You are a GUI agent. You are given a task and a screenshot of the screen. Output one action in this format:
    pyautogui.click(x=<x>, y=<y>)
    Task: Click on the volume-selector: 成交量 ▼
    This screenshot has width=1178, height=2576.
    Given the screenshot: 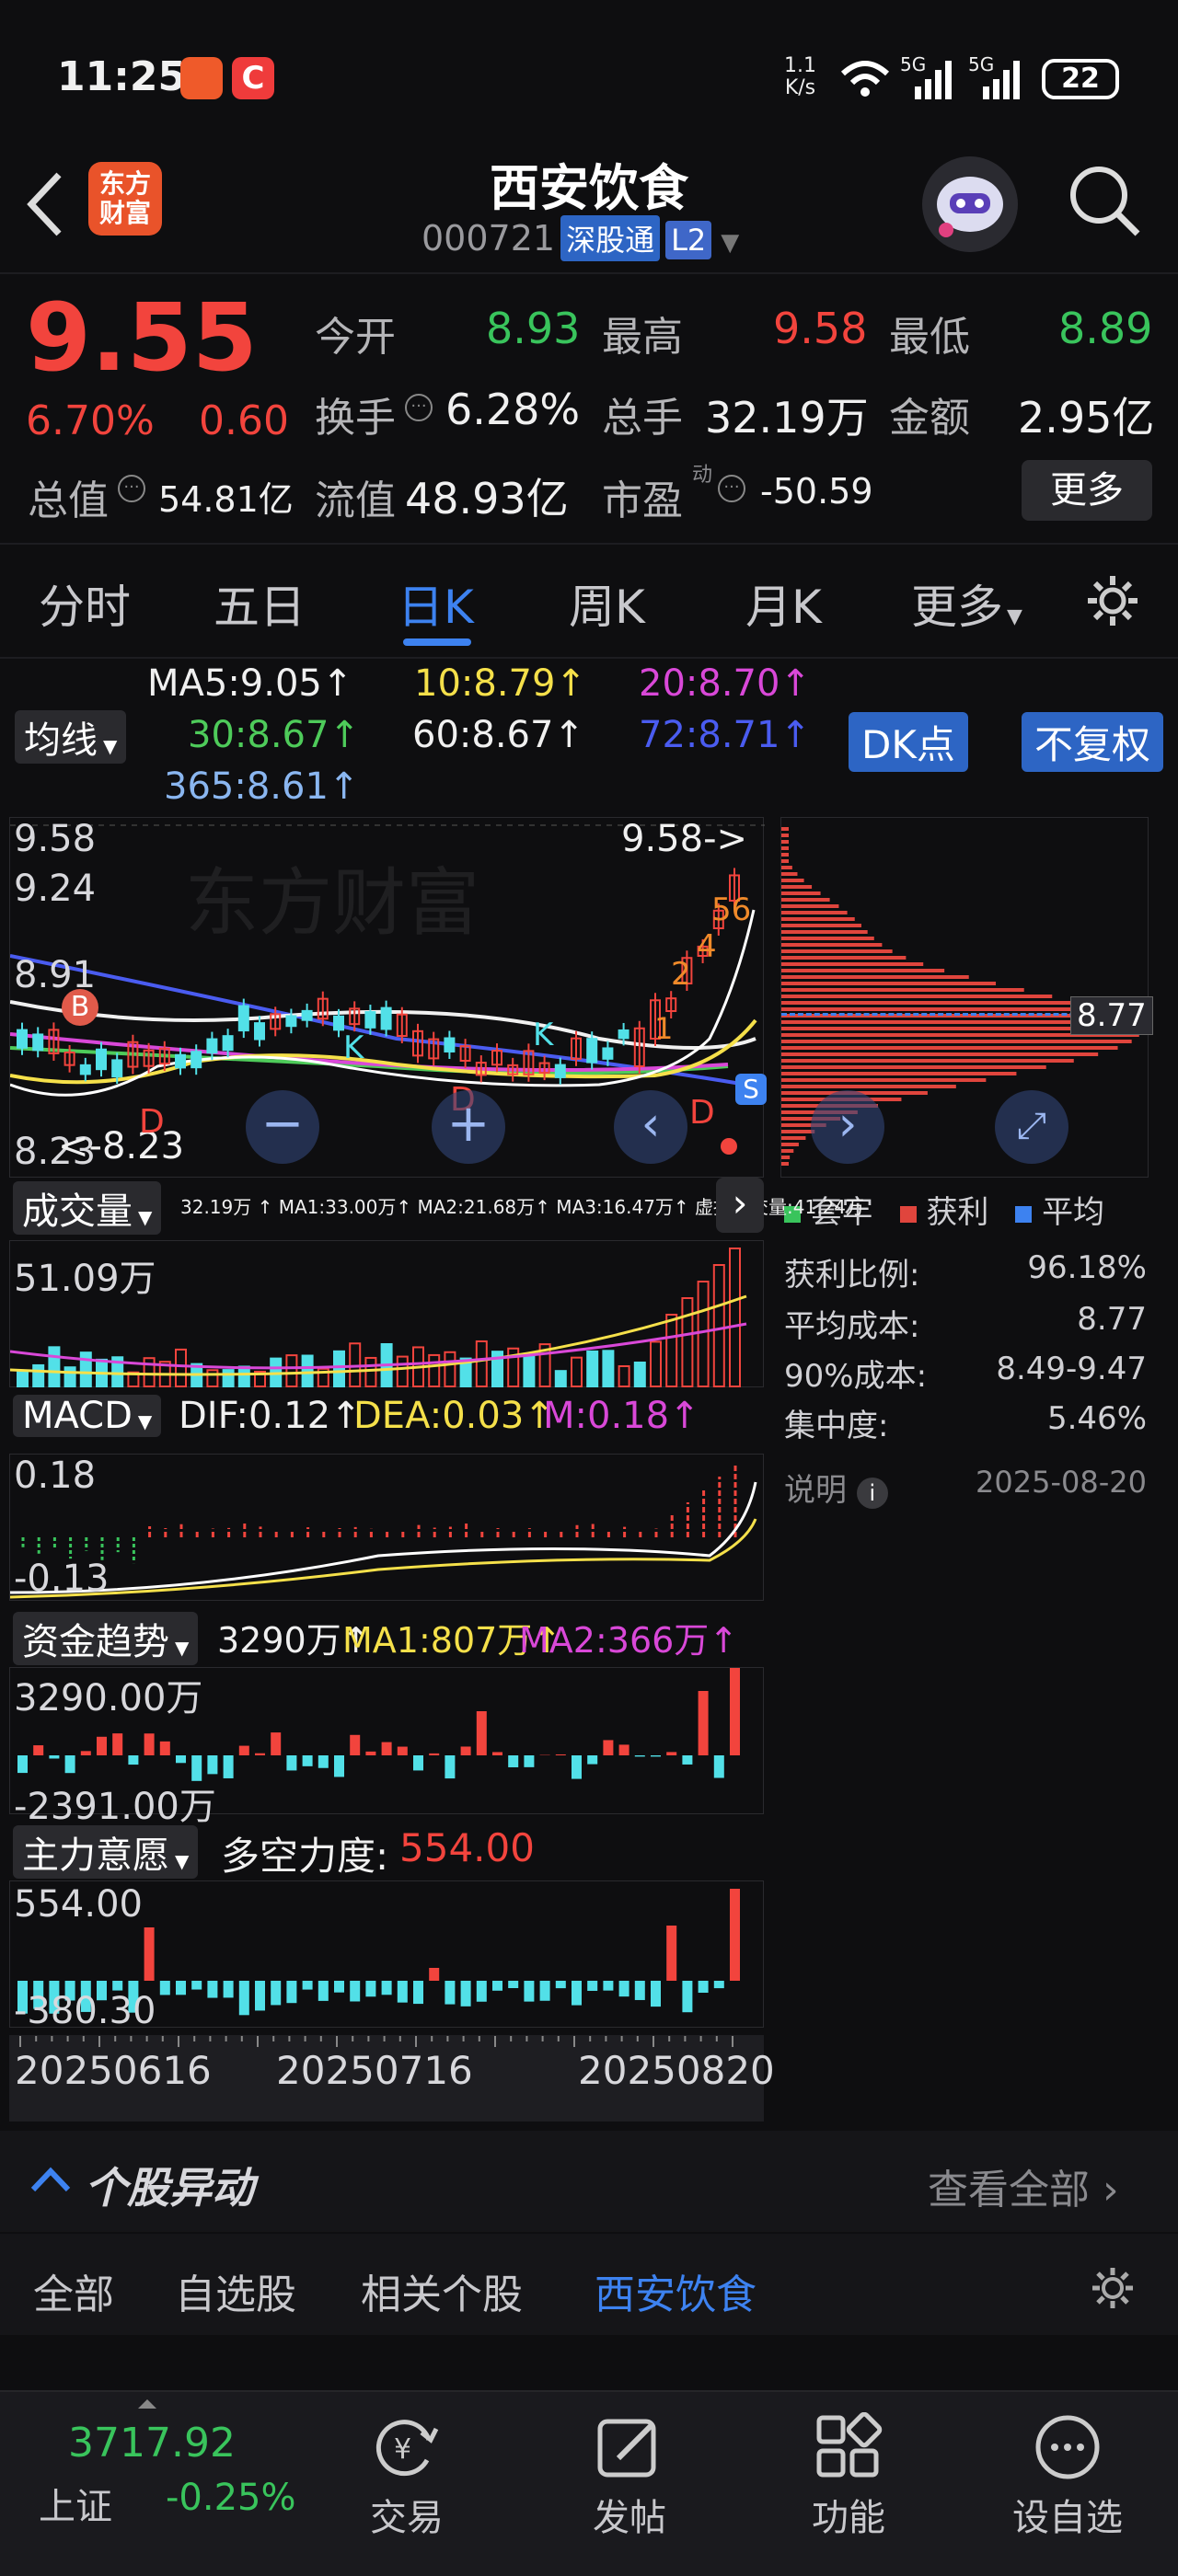 What is the action you would take?
    pyautogui.click(x=87, y=1208)
    